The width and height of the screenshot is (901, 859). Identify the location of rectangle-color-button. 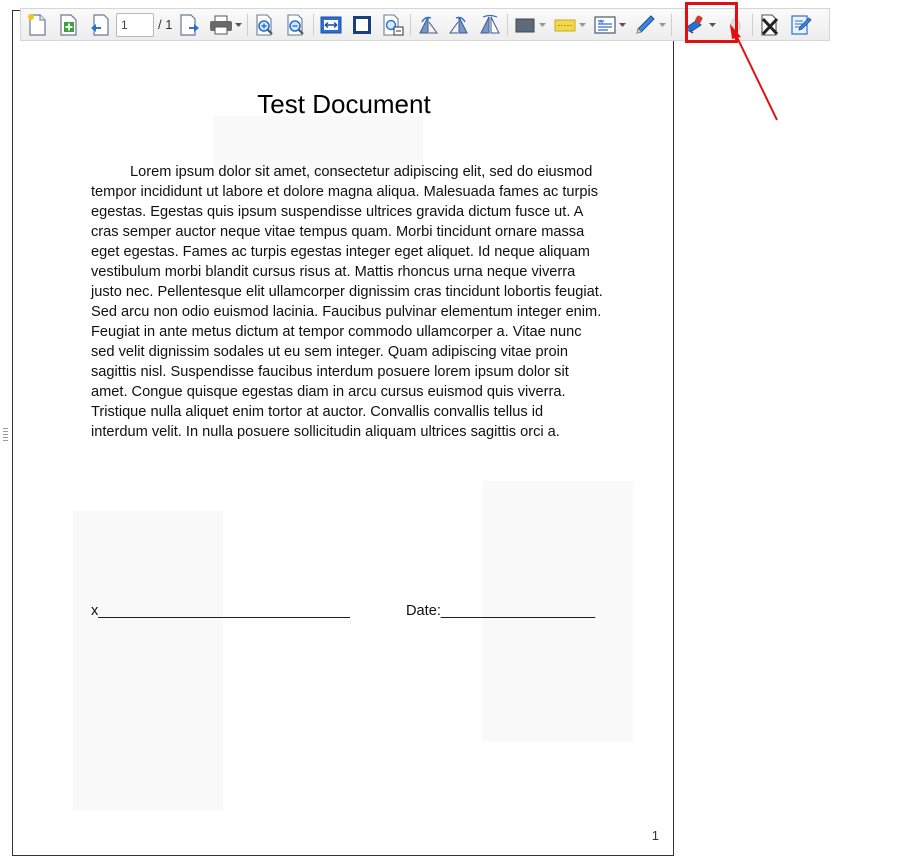
(524, 24).